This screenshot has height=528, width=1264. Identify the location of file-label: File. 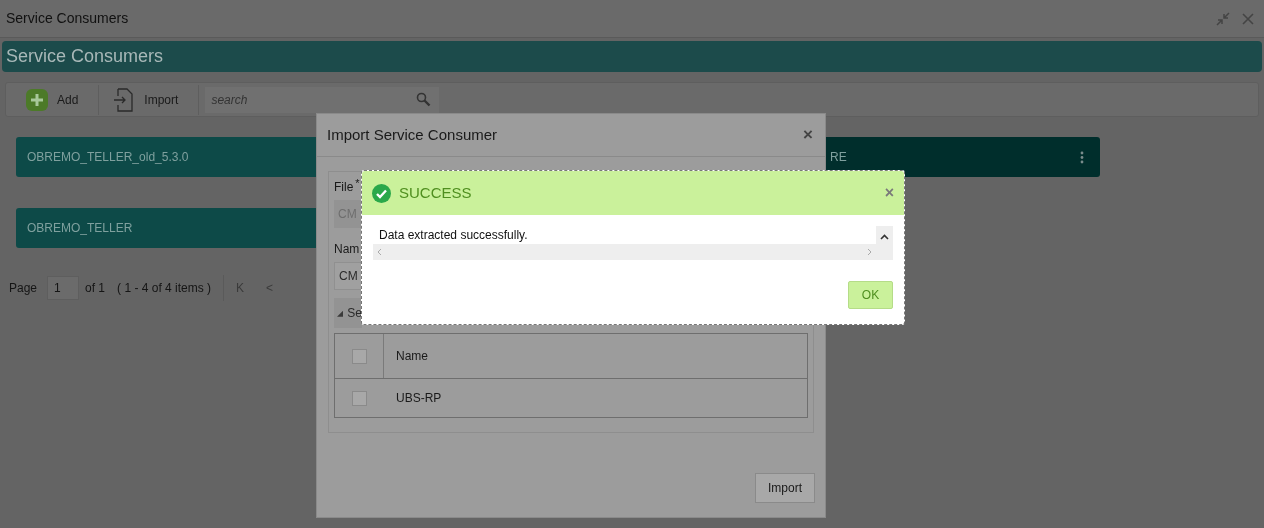
(344, 187).